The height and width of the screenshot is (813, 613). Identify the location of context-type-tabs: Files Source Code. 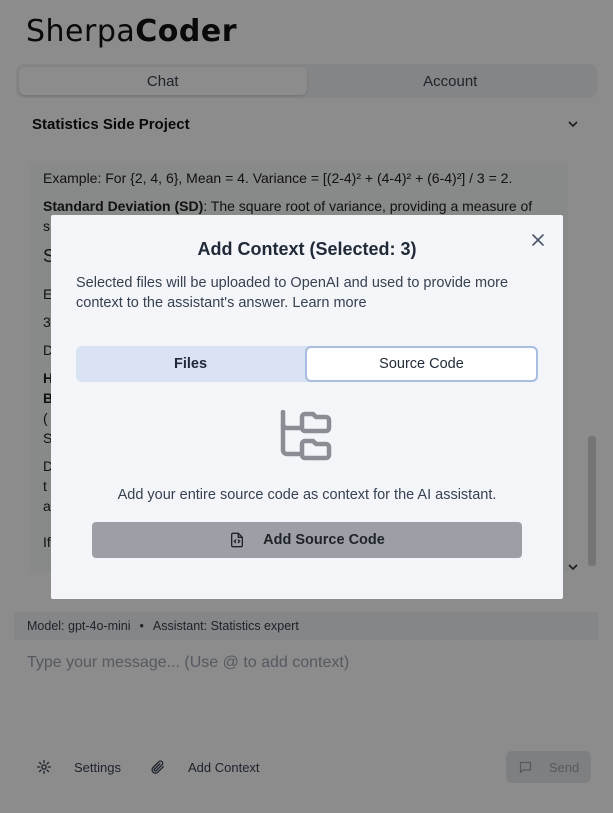
(307, 364).